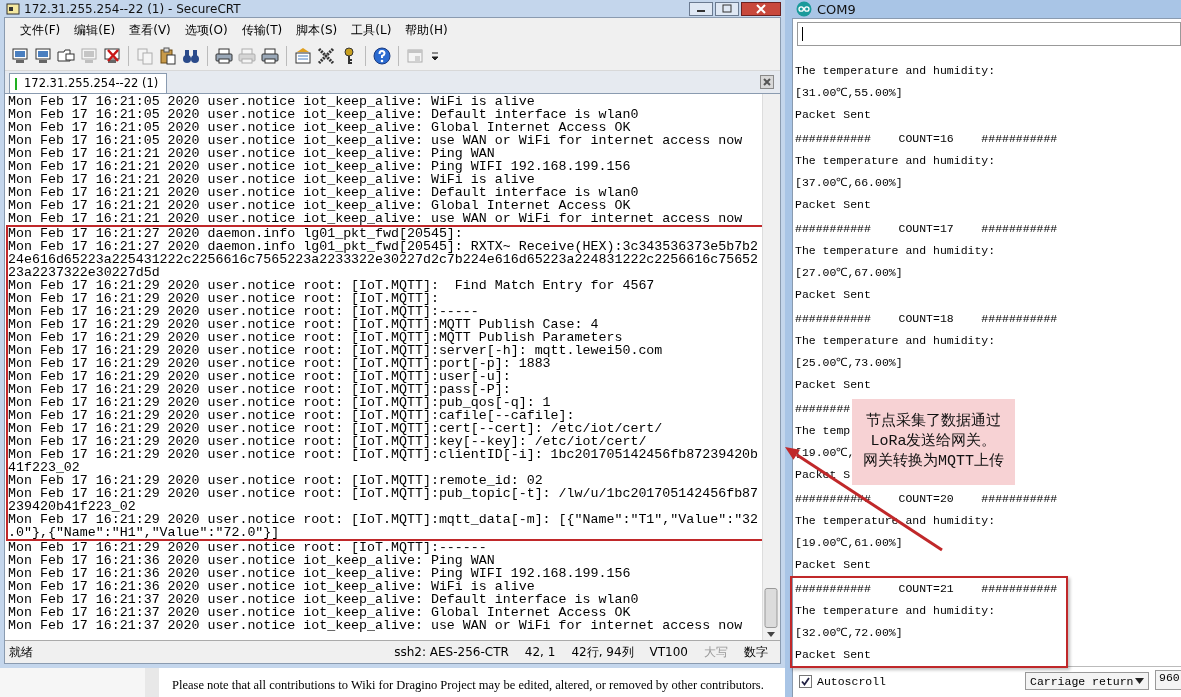  I want to click on terminal-line: Mon Feb 17 16:21:29 2020 user.notice root: [IoT.MQTT]:-----, so click(243, 311).